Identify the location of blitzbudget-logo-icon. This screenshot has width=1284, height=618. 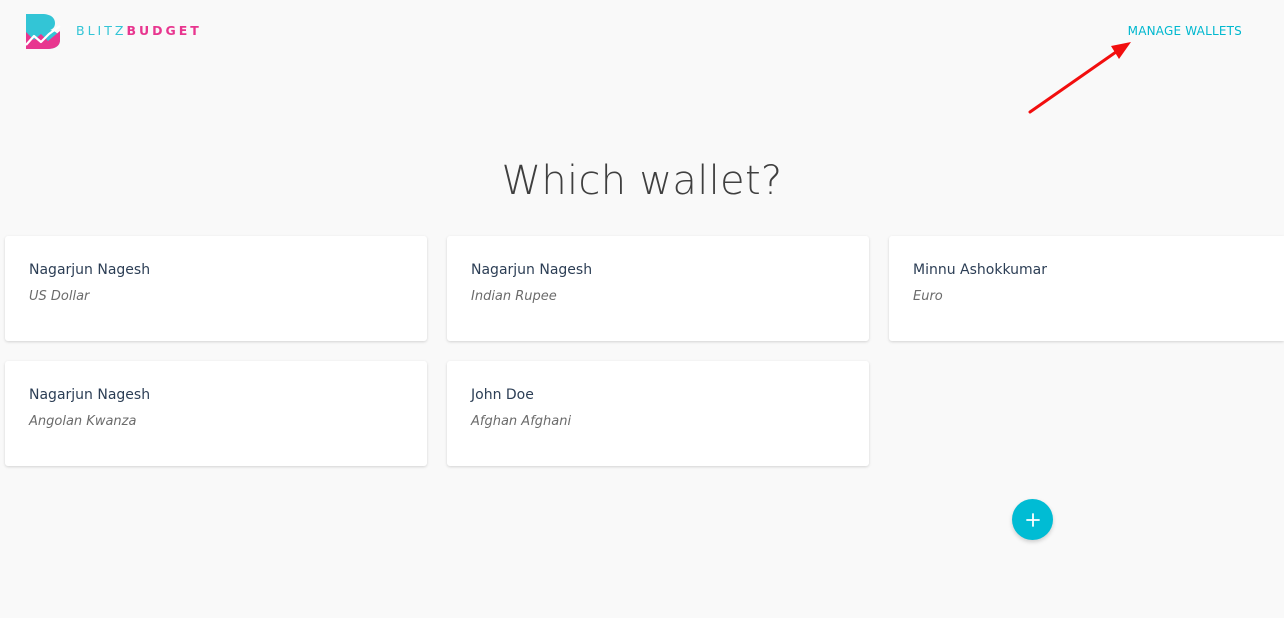
(43, 31).